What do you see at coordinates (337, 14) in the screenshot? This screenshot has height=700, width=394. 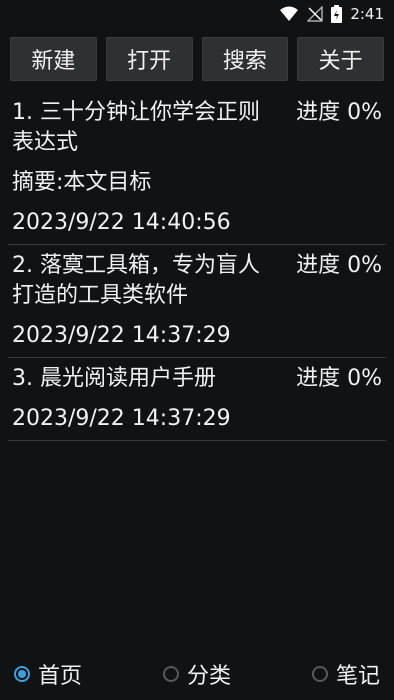 I see `battery-icon` at bounding box center [337, 14].